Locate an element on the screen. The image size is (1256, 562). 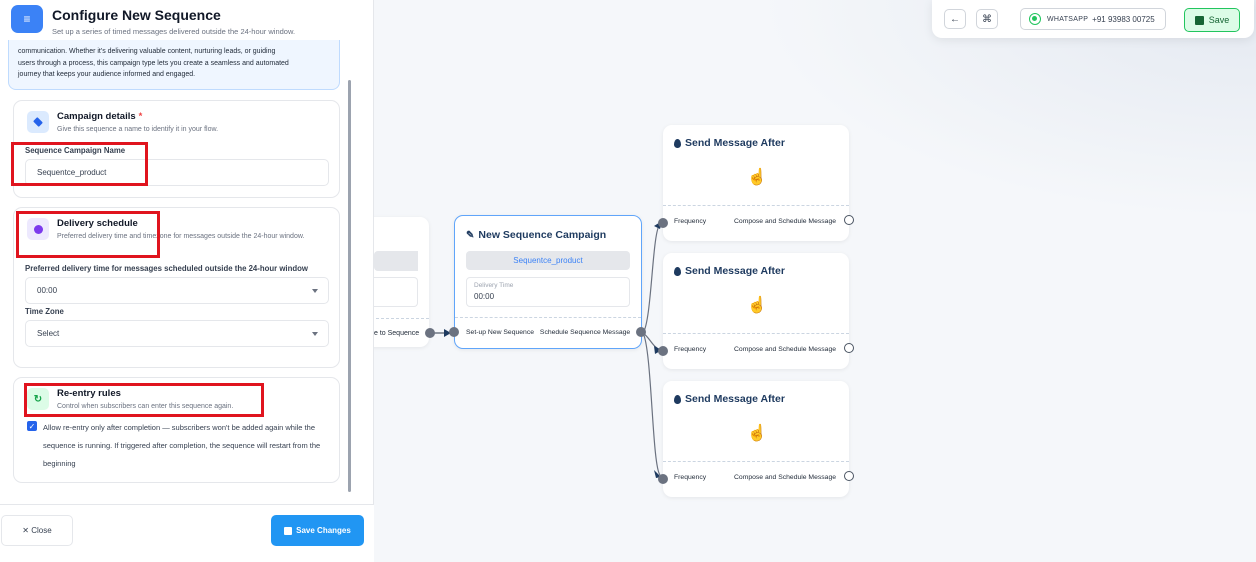
delivery-time-label: Delivery Time is located at coordinates (494, 285).